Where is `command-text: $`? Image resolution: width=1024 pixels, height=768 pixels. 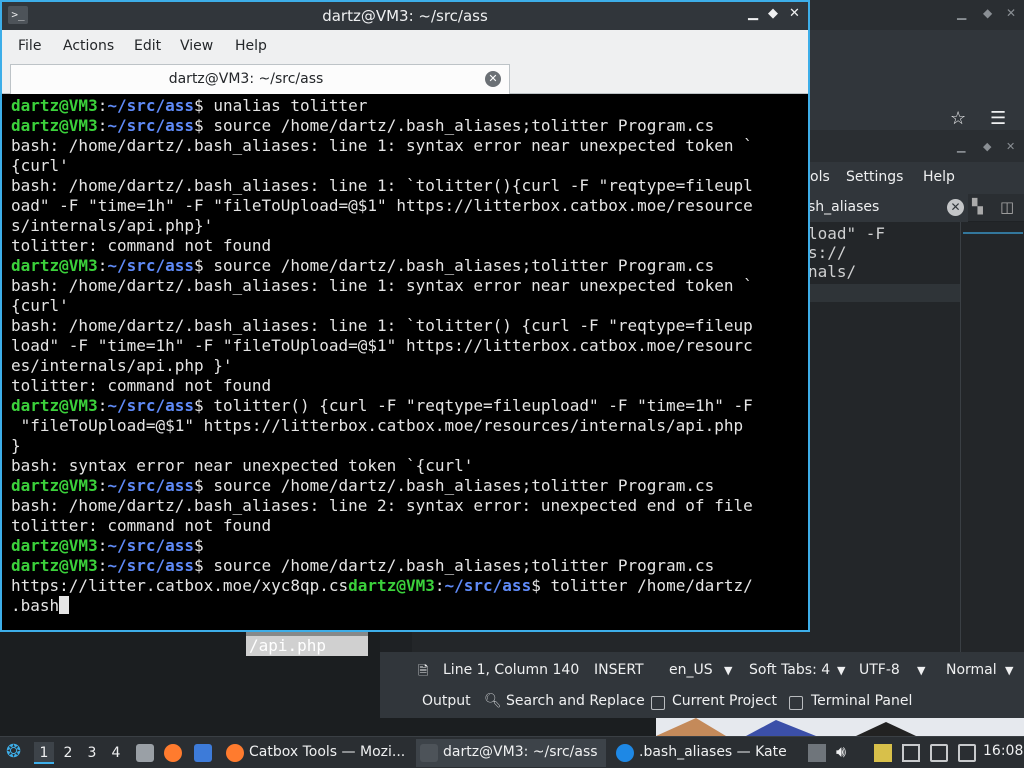
command-text: $ is located at coordinates (199, 545).